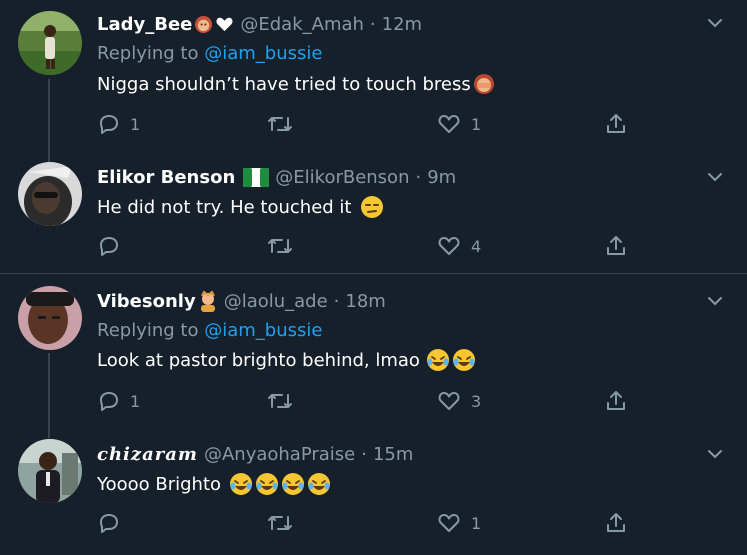  I want to click on white-heart-emoji, so click(224, 24).